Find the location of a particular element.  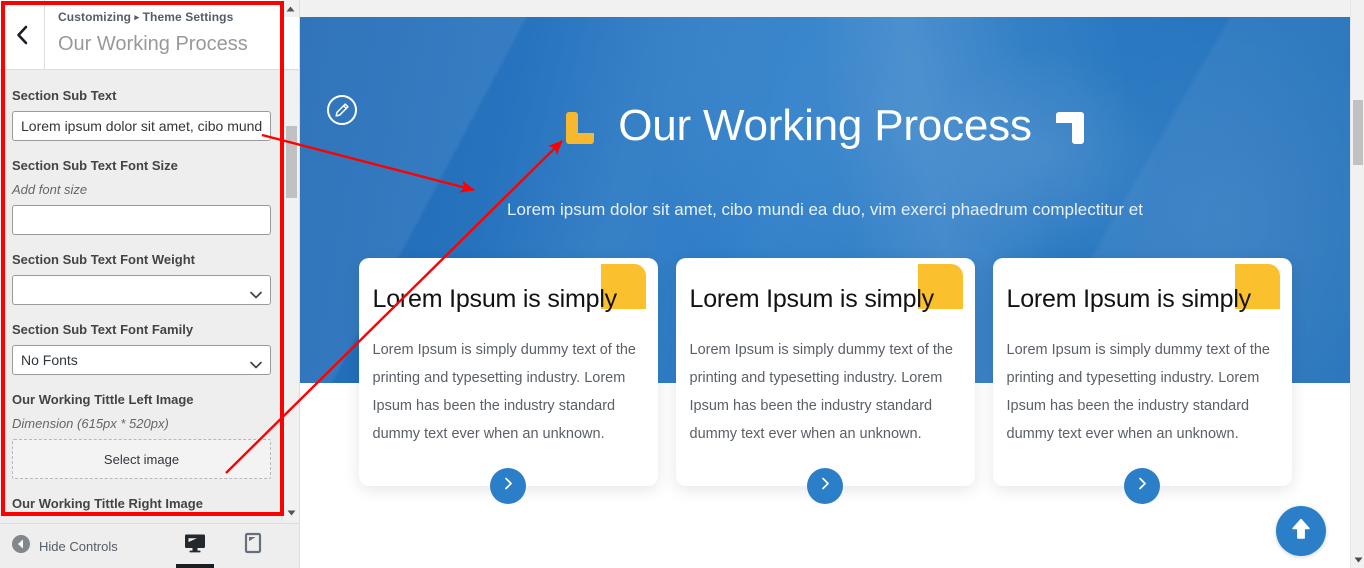

device-desktop-button is located at coordinates (195, 545).